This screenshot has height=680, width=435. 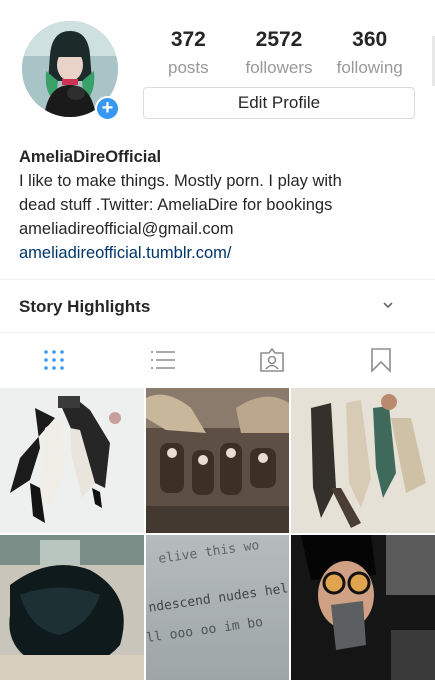 I want to click on chevron-down-icon, so click(x=388, y=305).